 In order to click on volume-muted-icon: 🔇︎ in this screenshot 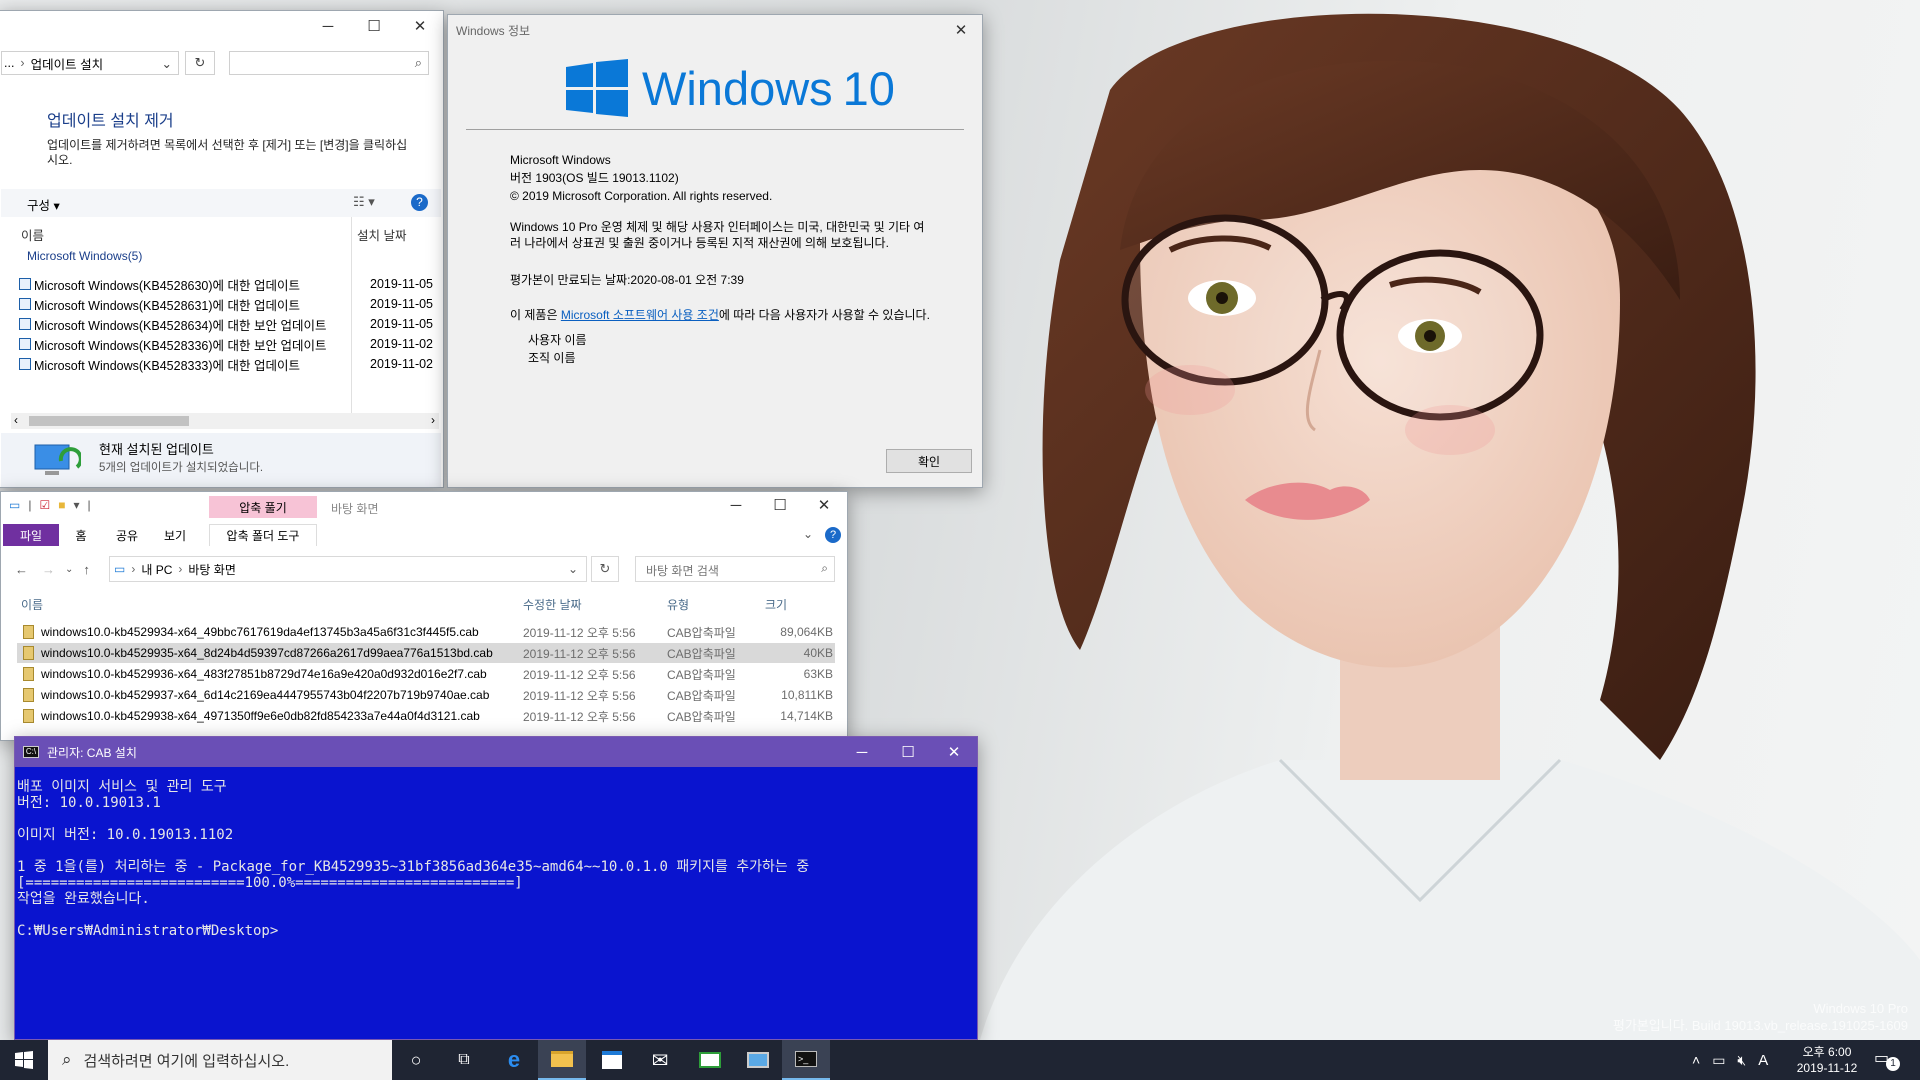, I will do `click(1741, 1060)`.